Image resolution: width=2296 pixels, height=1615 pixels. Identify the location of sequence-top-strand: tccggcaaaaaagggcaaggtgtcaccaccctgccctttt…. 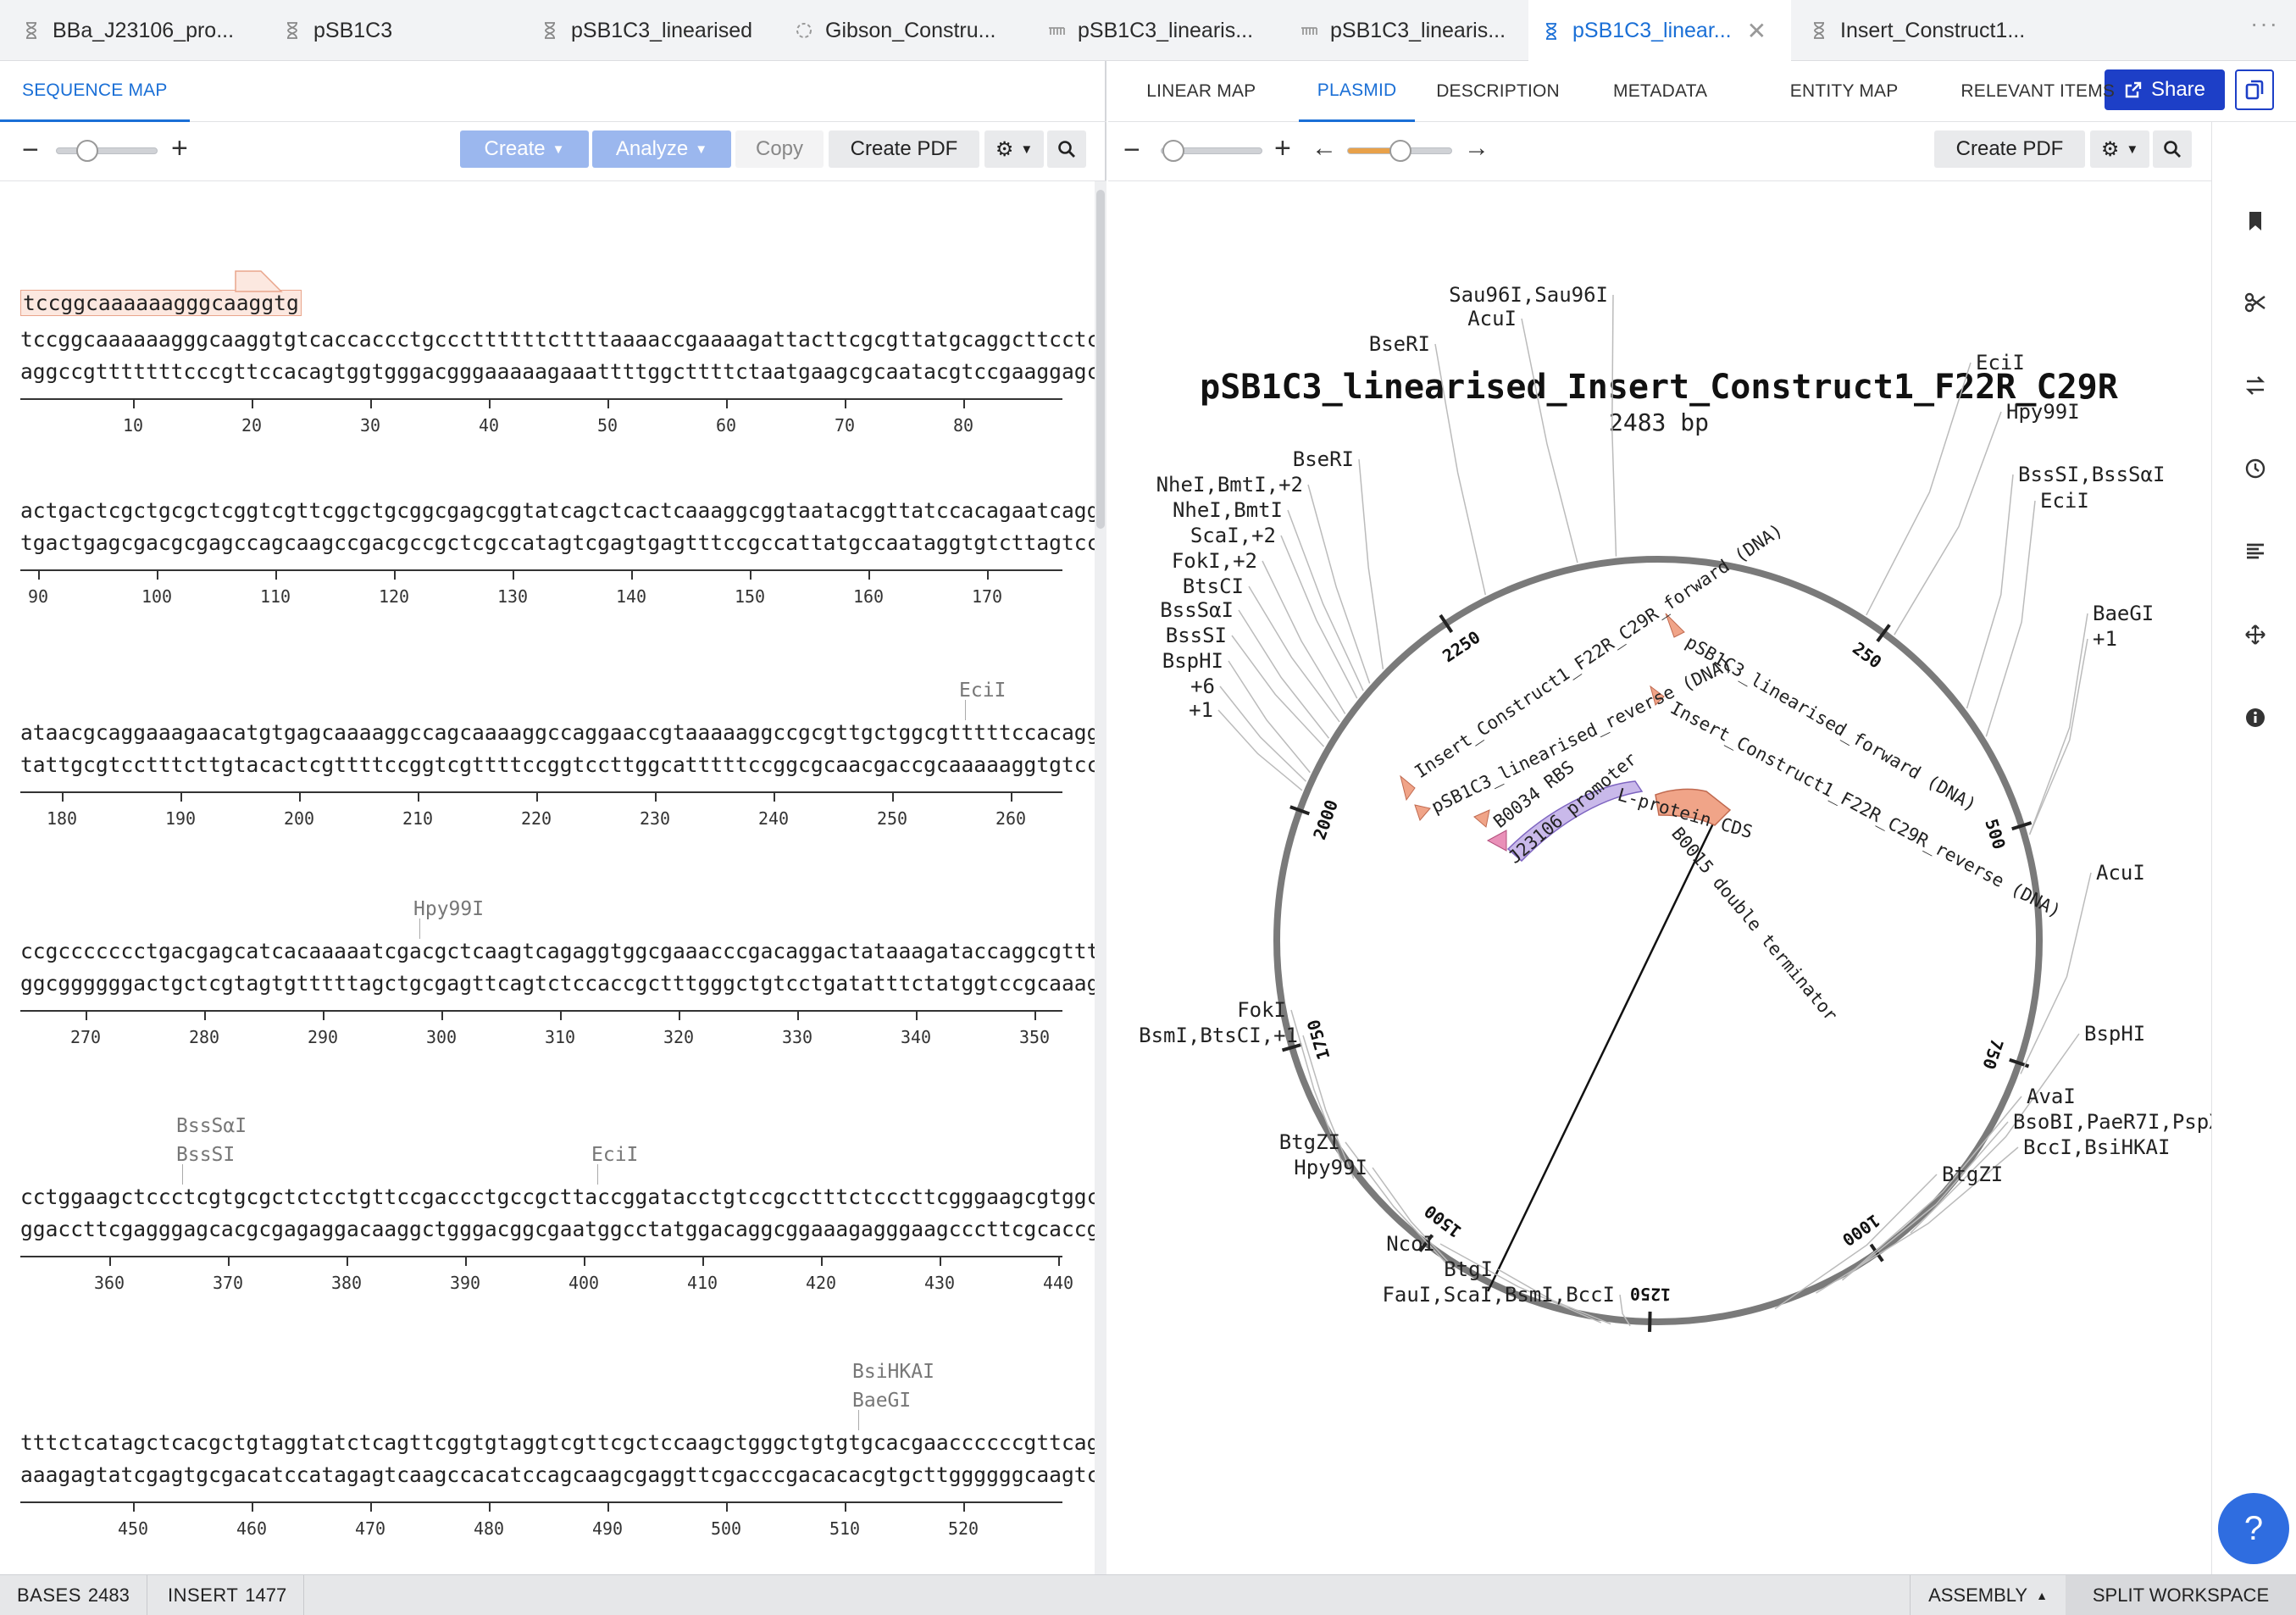
(557, 339).